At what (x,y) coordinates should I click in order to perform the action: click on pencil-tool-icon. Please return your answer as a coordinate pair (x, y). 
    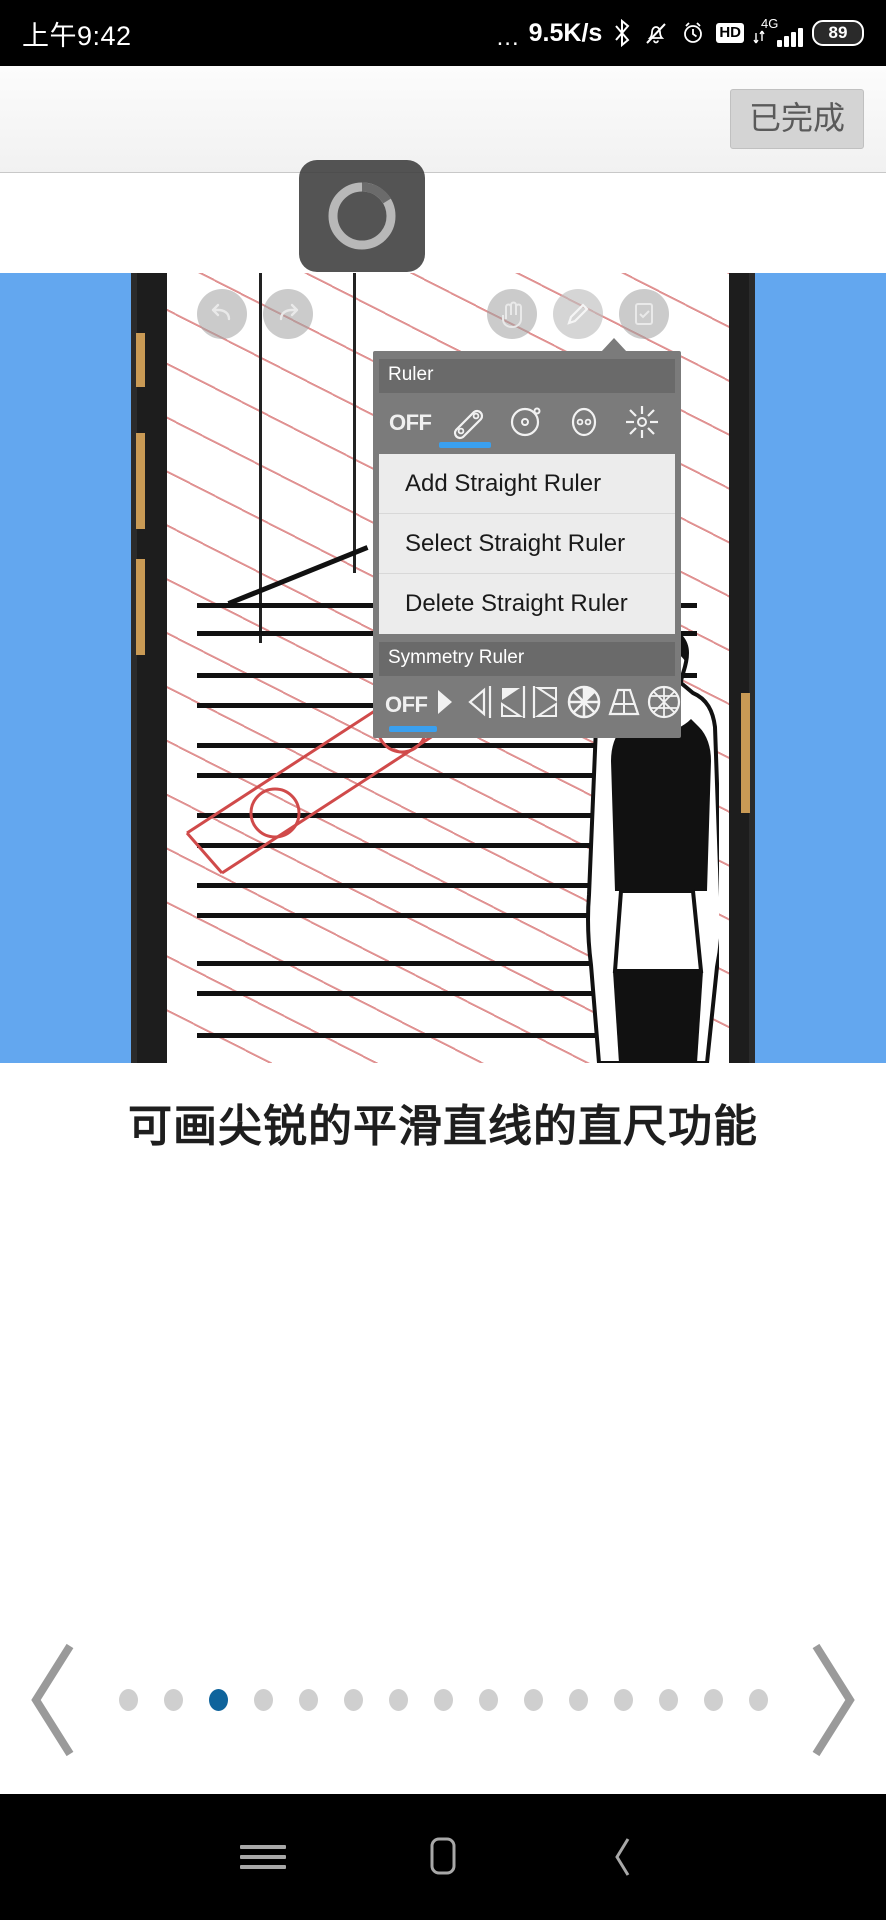
    Looking at the image, I should click on (578, 314).